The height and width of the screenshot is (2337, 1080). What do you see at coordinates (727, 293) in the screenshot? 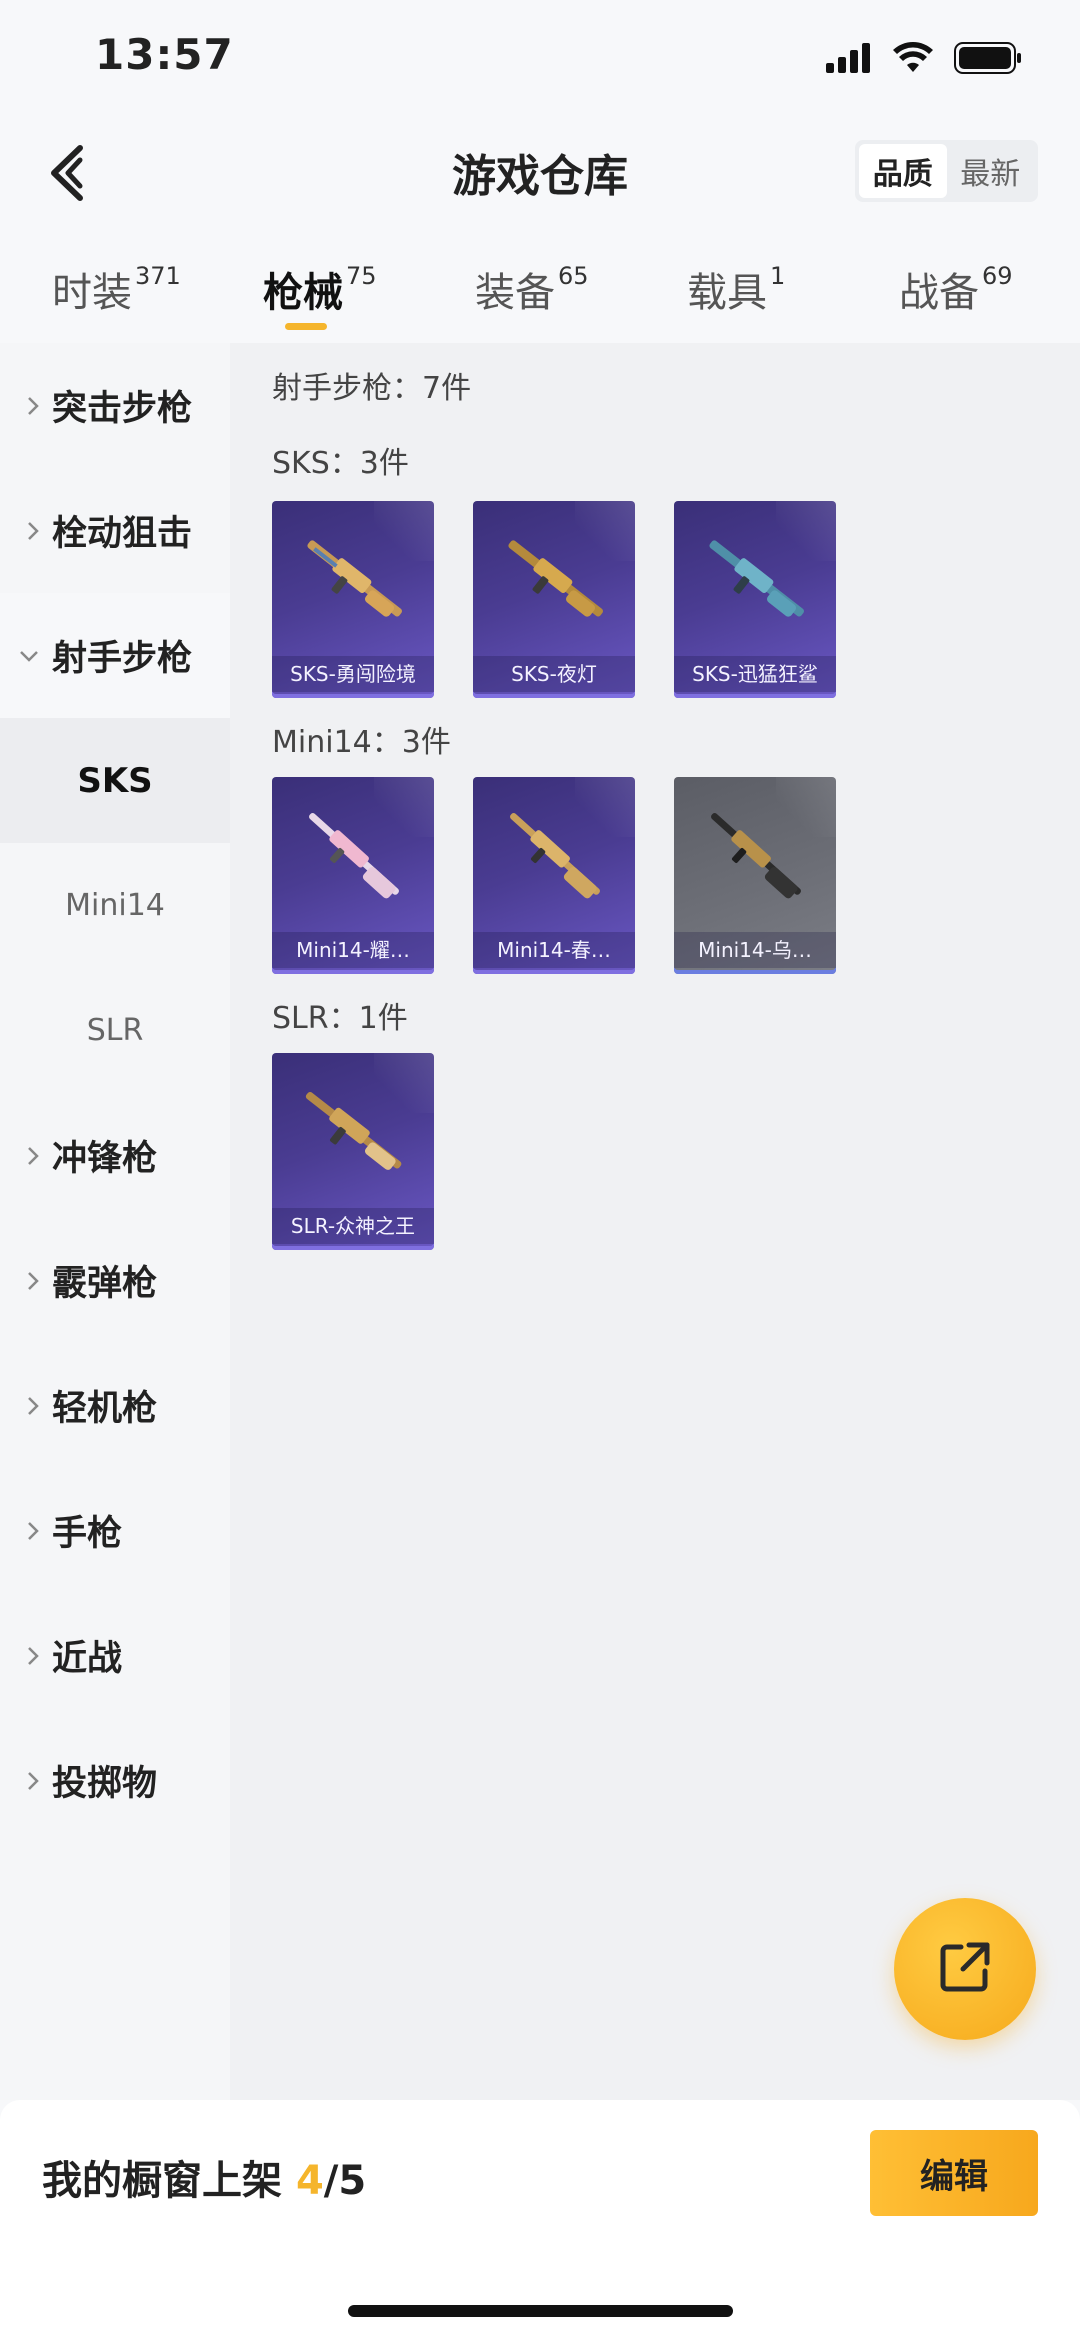
I see `tab-label: 载具` at bounding box center [727, 293].